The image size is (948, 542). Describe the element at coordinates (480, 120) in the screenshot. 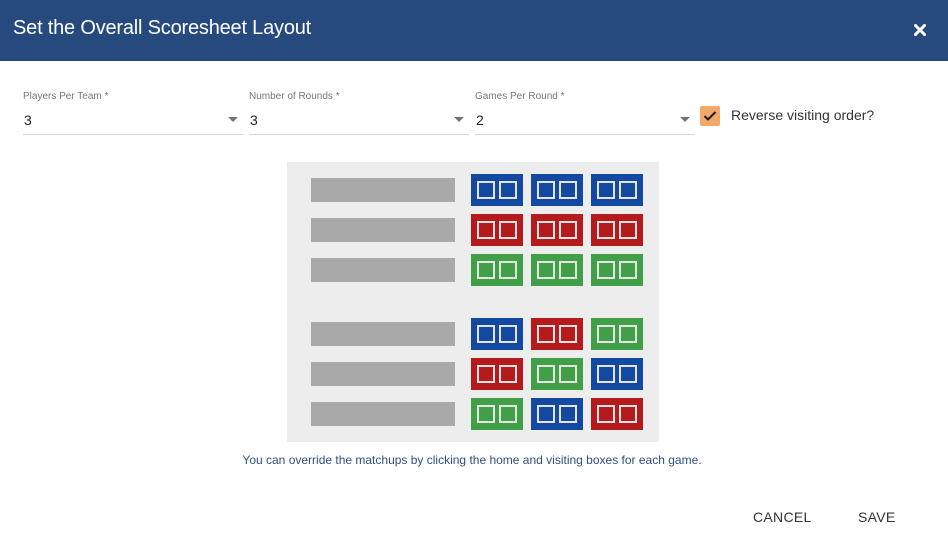

I see `games-per-round-value: 2` at that location.